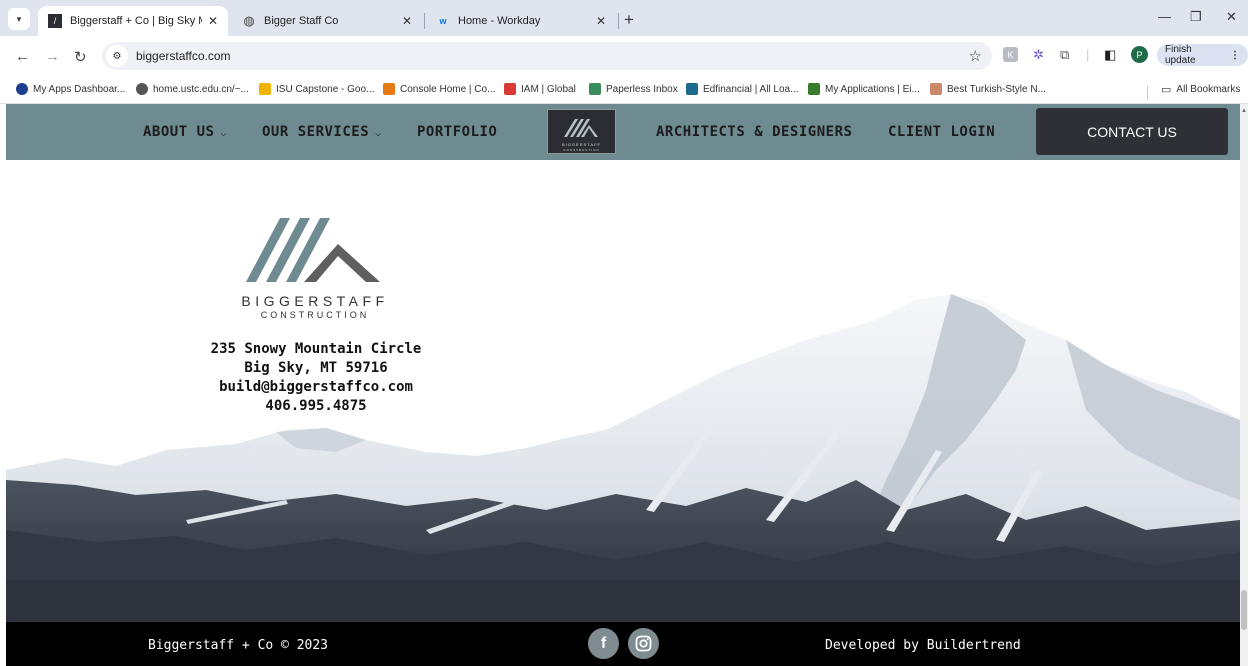  What do you see at coordinates (315, 301) in the screenshot?
I see `brand-name: BIGGERSTAFF` at bounding box center [315, 301].